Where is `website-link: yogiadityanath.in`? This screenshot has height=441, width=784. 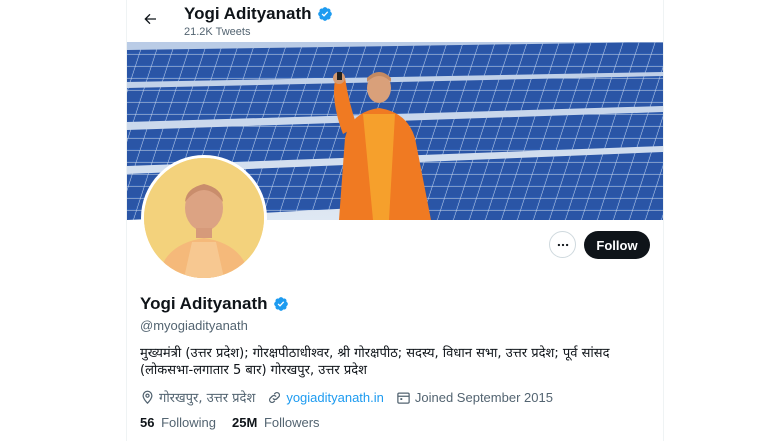
website-link: yogiadityanath.in is located at coordinates (335, 397).